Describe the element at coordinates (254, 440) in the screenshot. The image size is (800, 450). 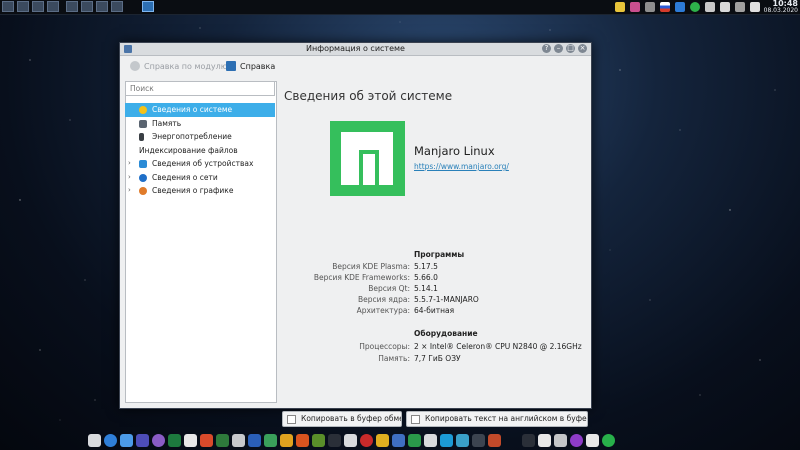
I see `writer-icon` at that location.